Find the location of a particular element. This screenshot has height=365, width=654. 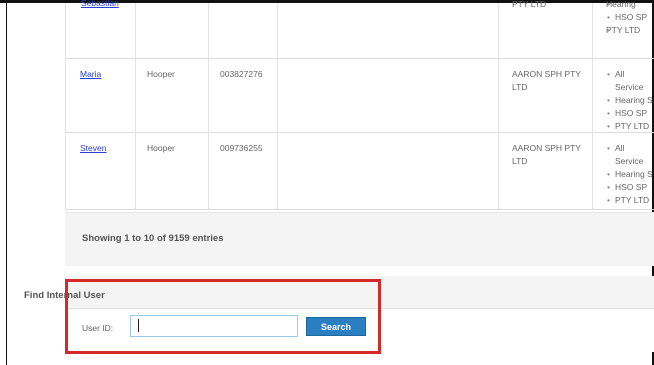

entries-info: Showing 1 to 10 of 9159 entries is located at coordinates (153, 238).